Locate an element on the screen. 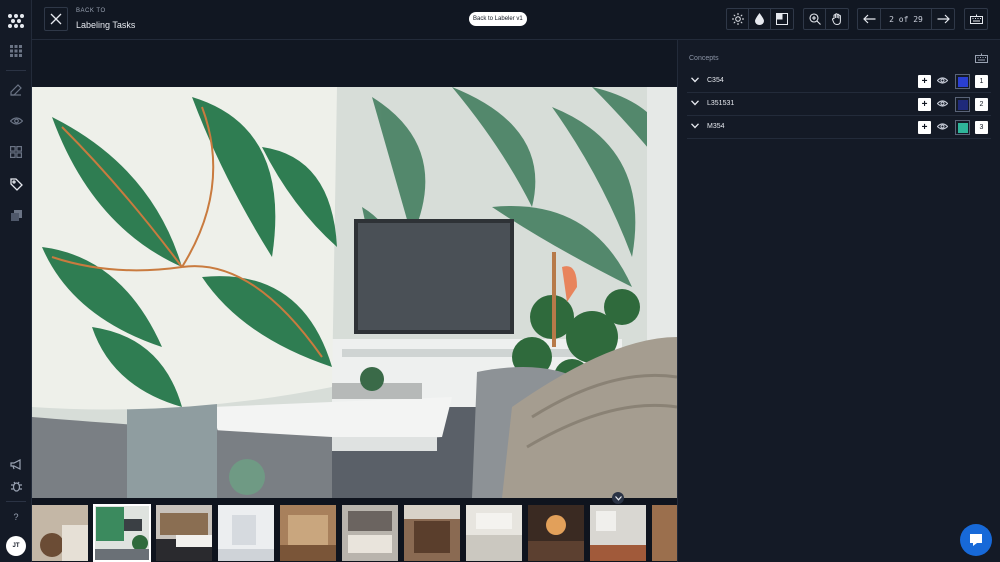 The image size is (1000, 562). apps-grid-icon is located at coordinates (16, 51).